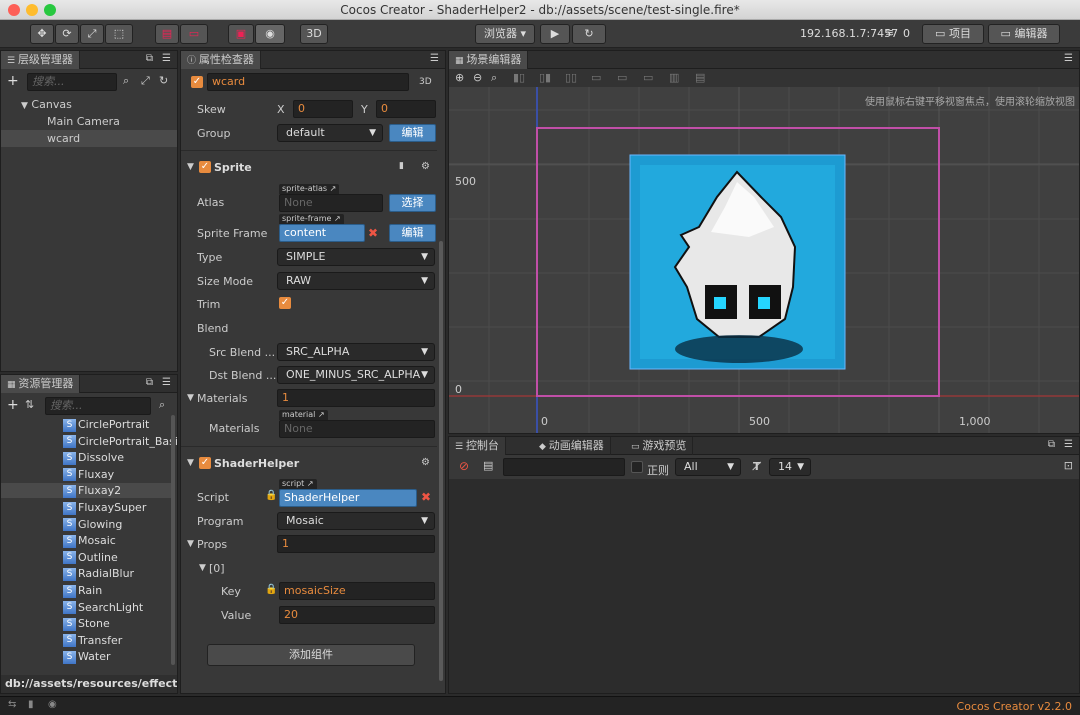 The height and width of the screenshot is (715, 1080). Describe the element at coordinates (89, 540) in the screenshot. I see `asset-item: S Mosaic` at that location.